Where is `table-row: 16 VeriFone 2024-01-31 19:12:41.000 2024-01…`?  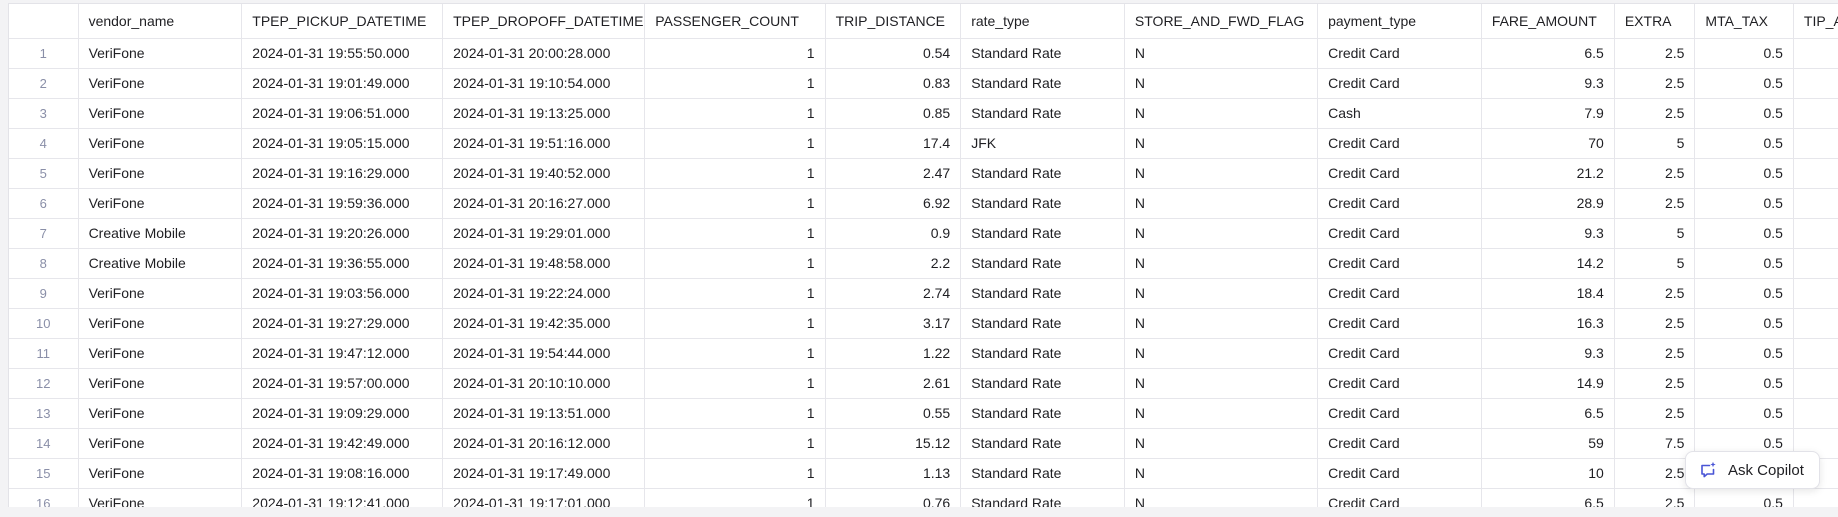
table-row: 16 VeriFone 2024-01-31 19:12:41.000 2024-01… is located at coordinates (923, 498).